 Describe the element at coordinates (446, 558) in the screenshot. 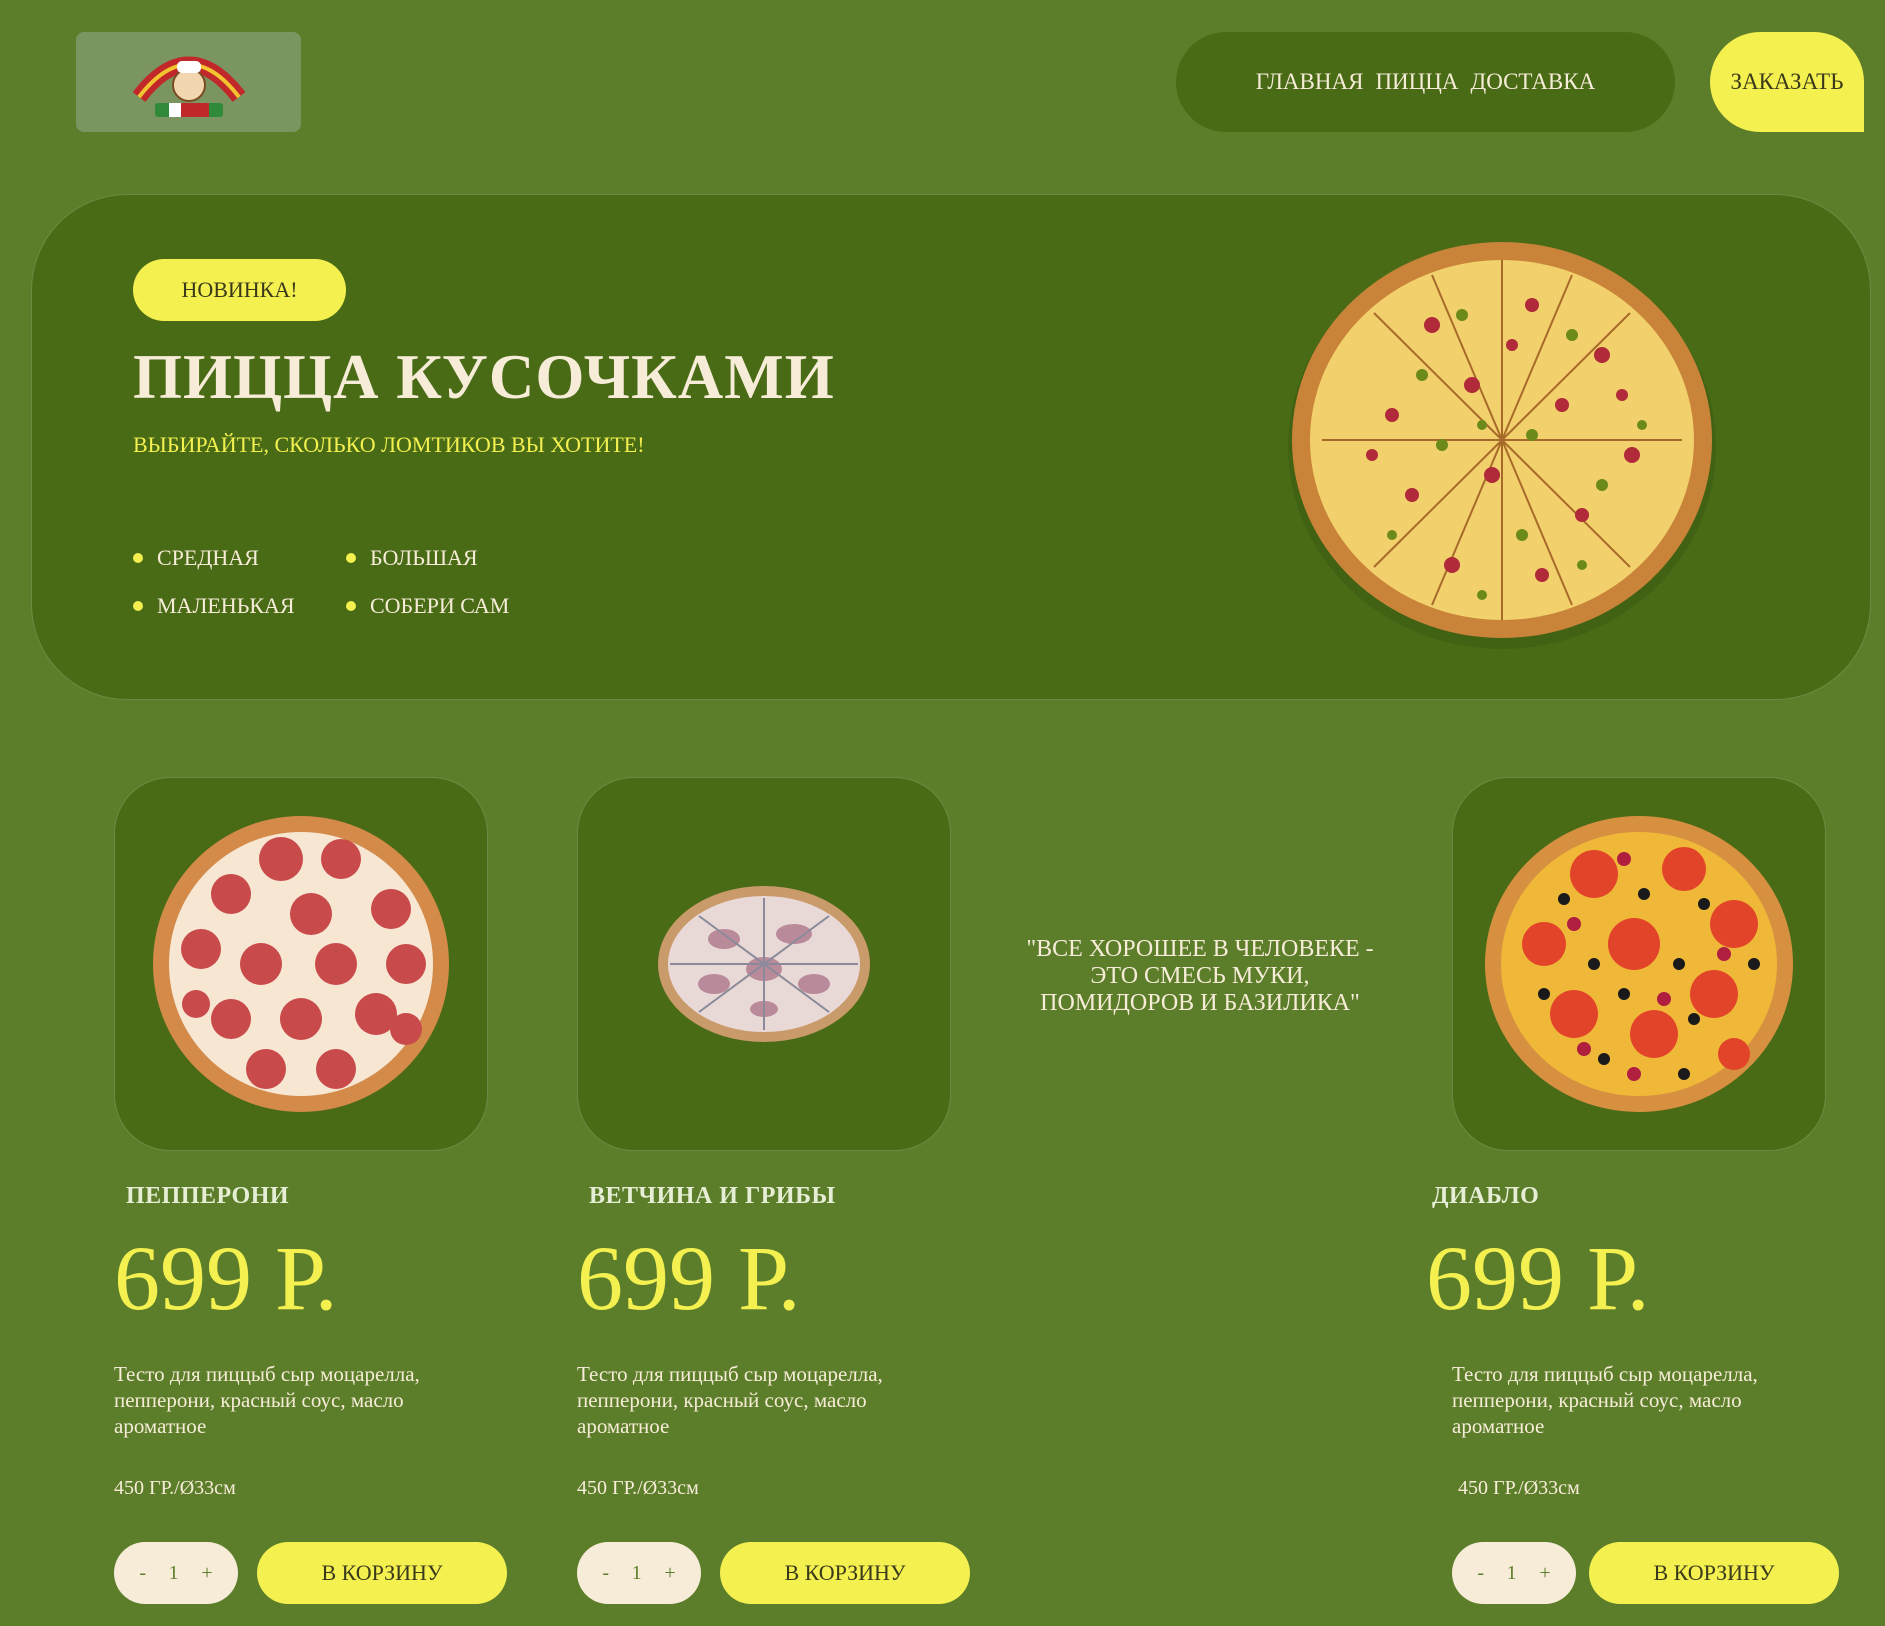

I see `size-item-large: БОЛЬШАЯ` at that location.